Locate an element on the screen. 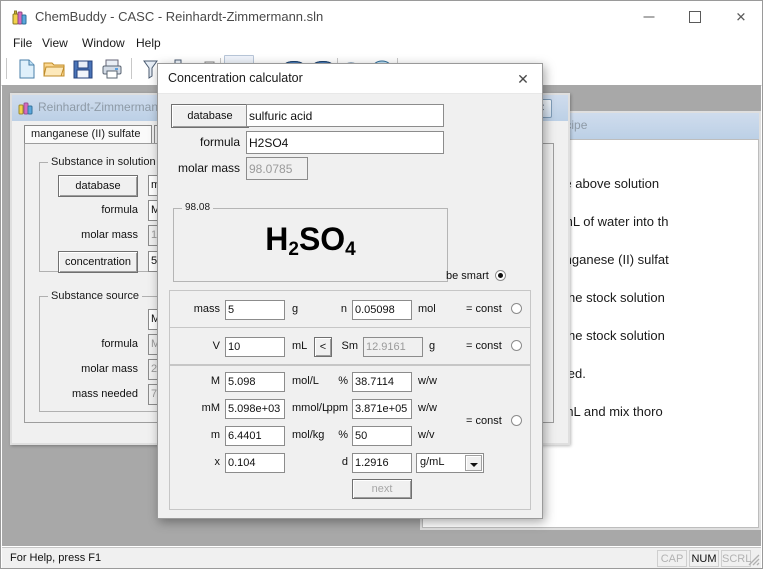 This screenshot has height=569, width=763. dialog-titlebar: Concentration calculator ✕ is located at coordinates (350, 79).